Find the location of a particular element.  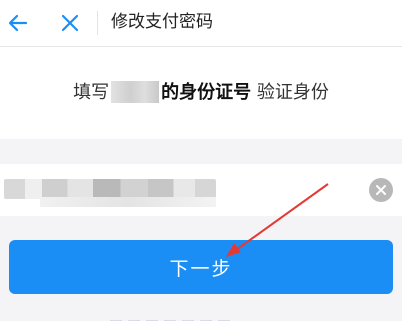

top-bar: 修改支付密码 is located at coordinates (201, 23).